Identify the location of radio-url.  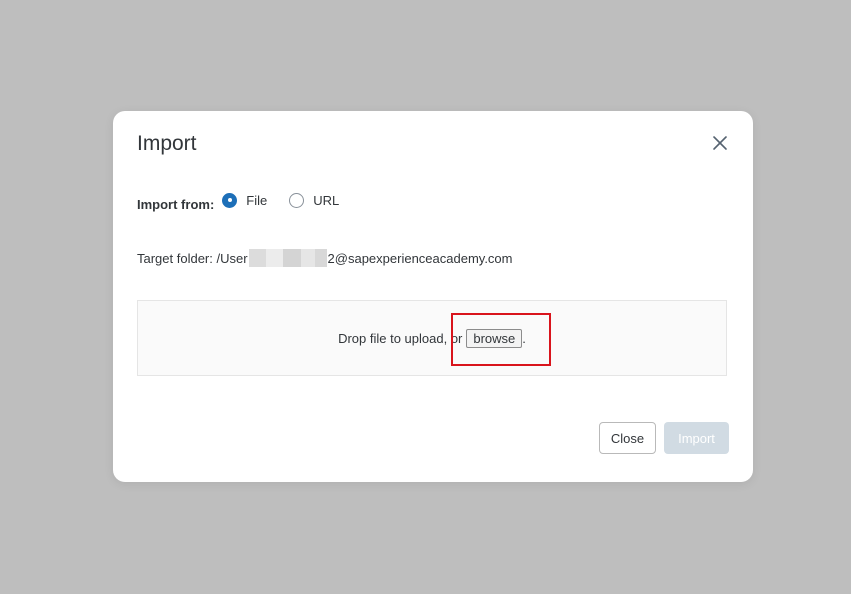
(297, 200).